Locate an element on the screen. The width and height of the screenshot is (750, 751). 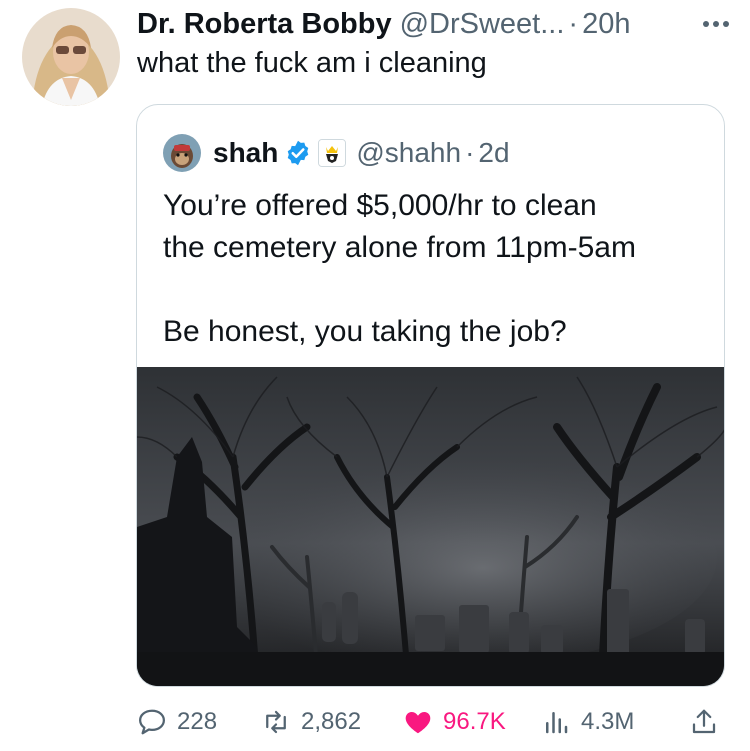
quoted-tweet-header: shah @shahh · 2d is located at coordinates (336, 153).